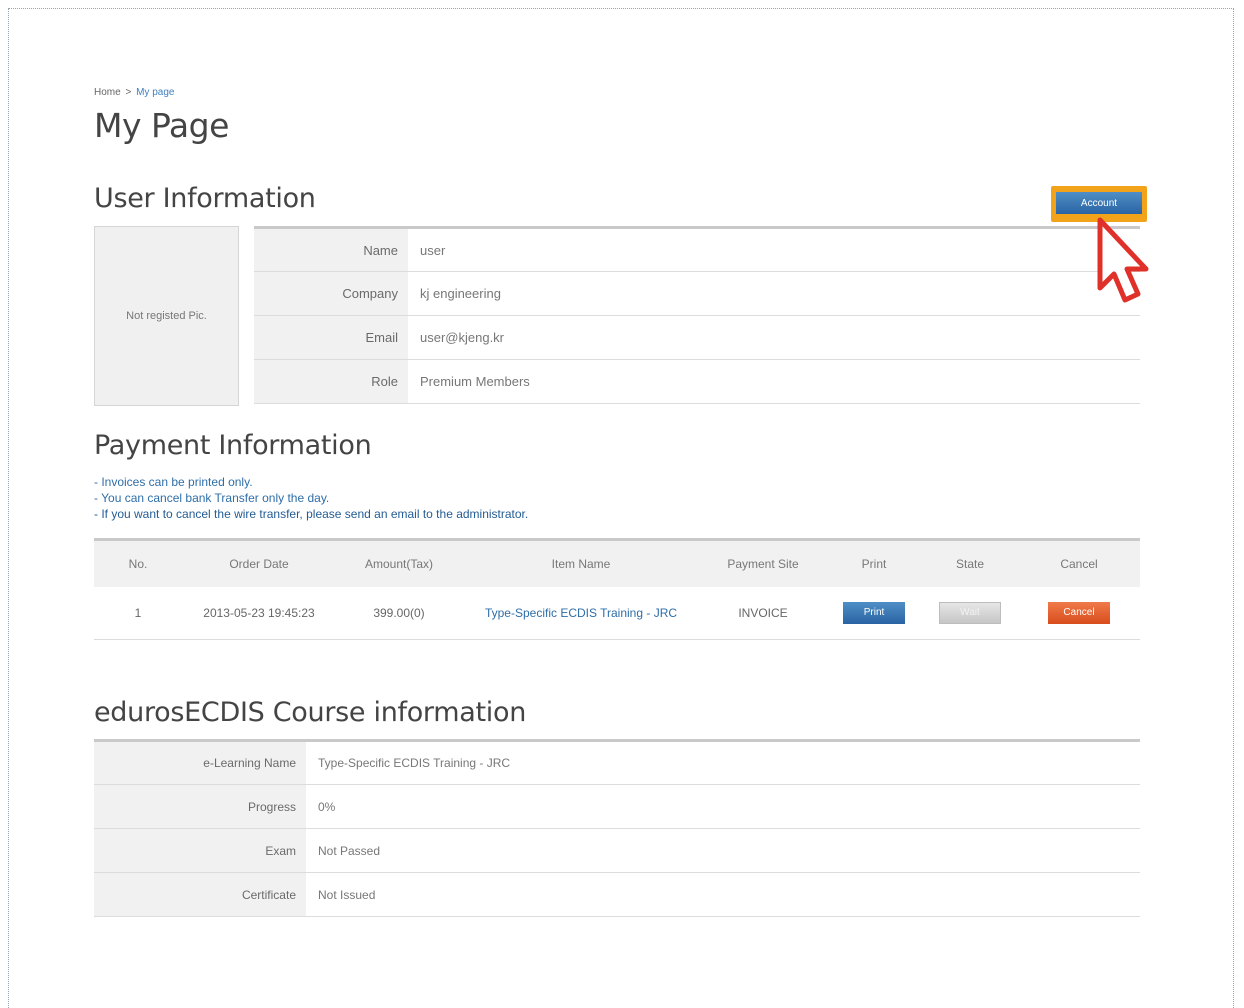 The width and height of the screenshot is (1244, 1008). What do you see at coordinates (399, 563) in the screenshot?
I see `column-header-amount: Amount(Tax)` at bounding box center [399, 563].